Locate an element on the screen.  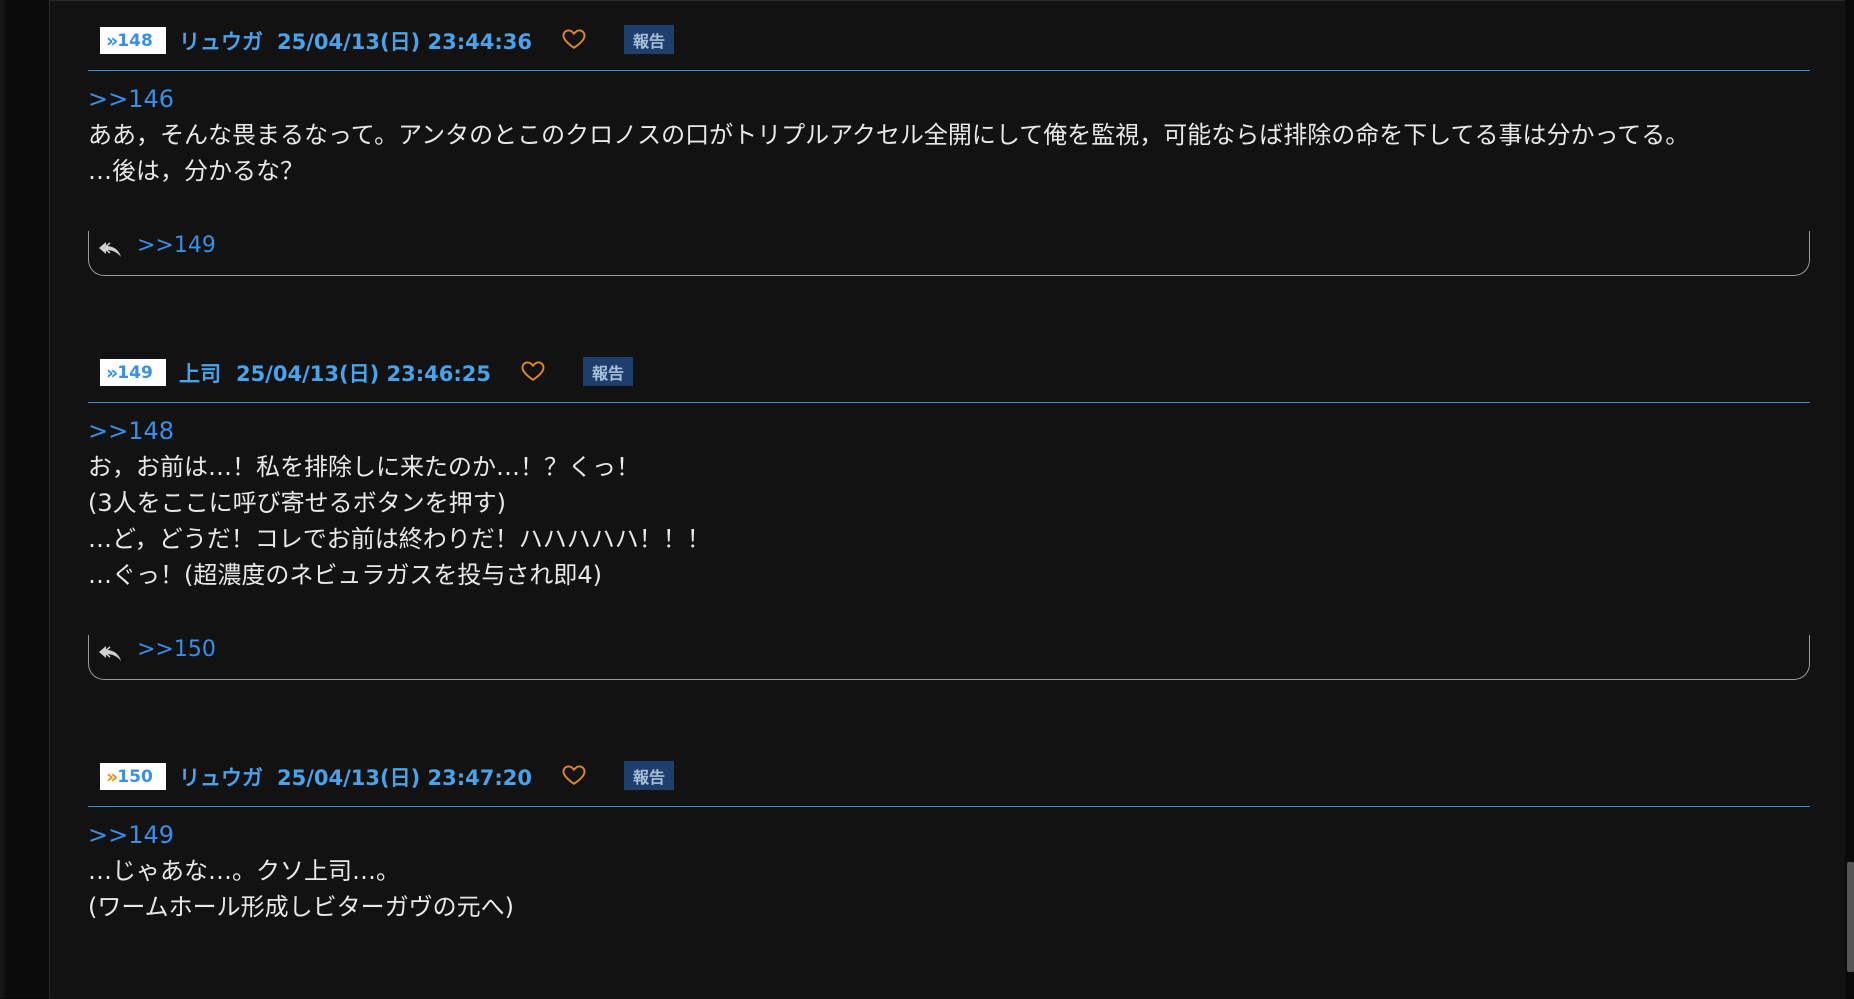
post-header: » 149 上司 25/04/13(日) 23:46:25 報告 is located at coordinates (949, 375).